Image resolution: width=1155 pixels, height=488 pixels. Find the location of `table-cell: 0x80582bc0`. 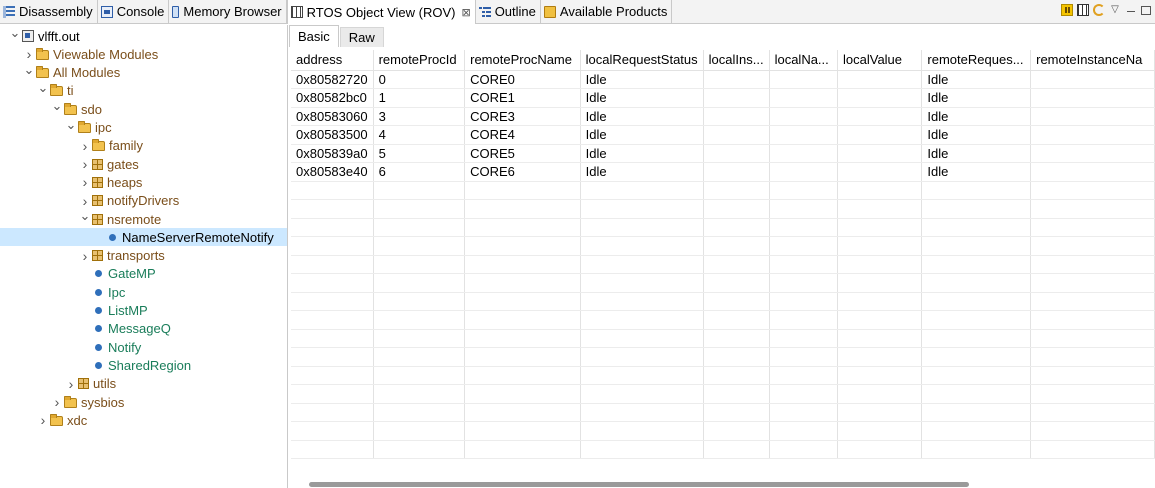

table-cell: 0x80582bc0 is located at coordinates (332, 98).